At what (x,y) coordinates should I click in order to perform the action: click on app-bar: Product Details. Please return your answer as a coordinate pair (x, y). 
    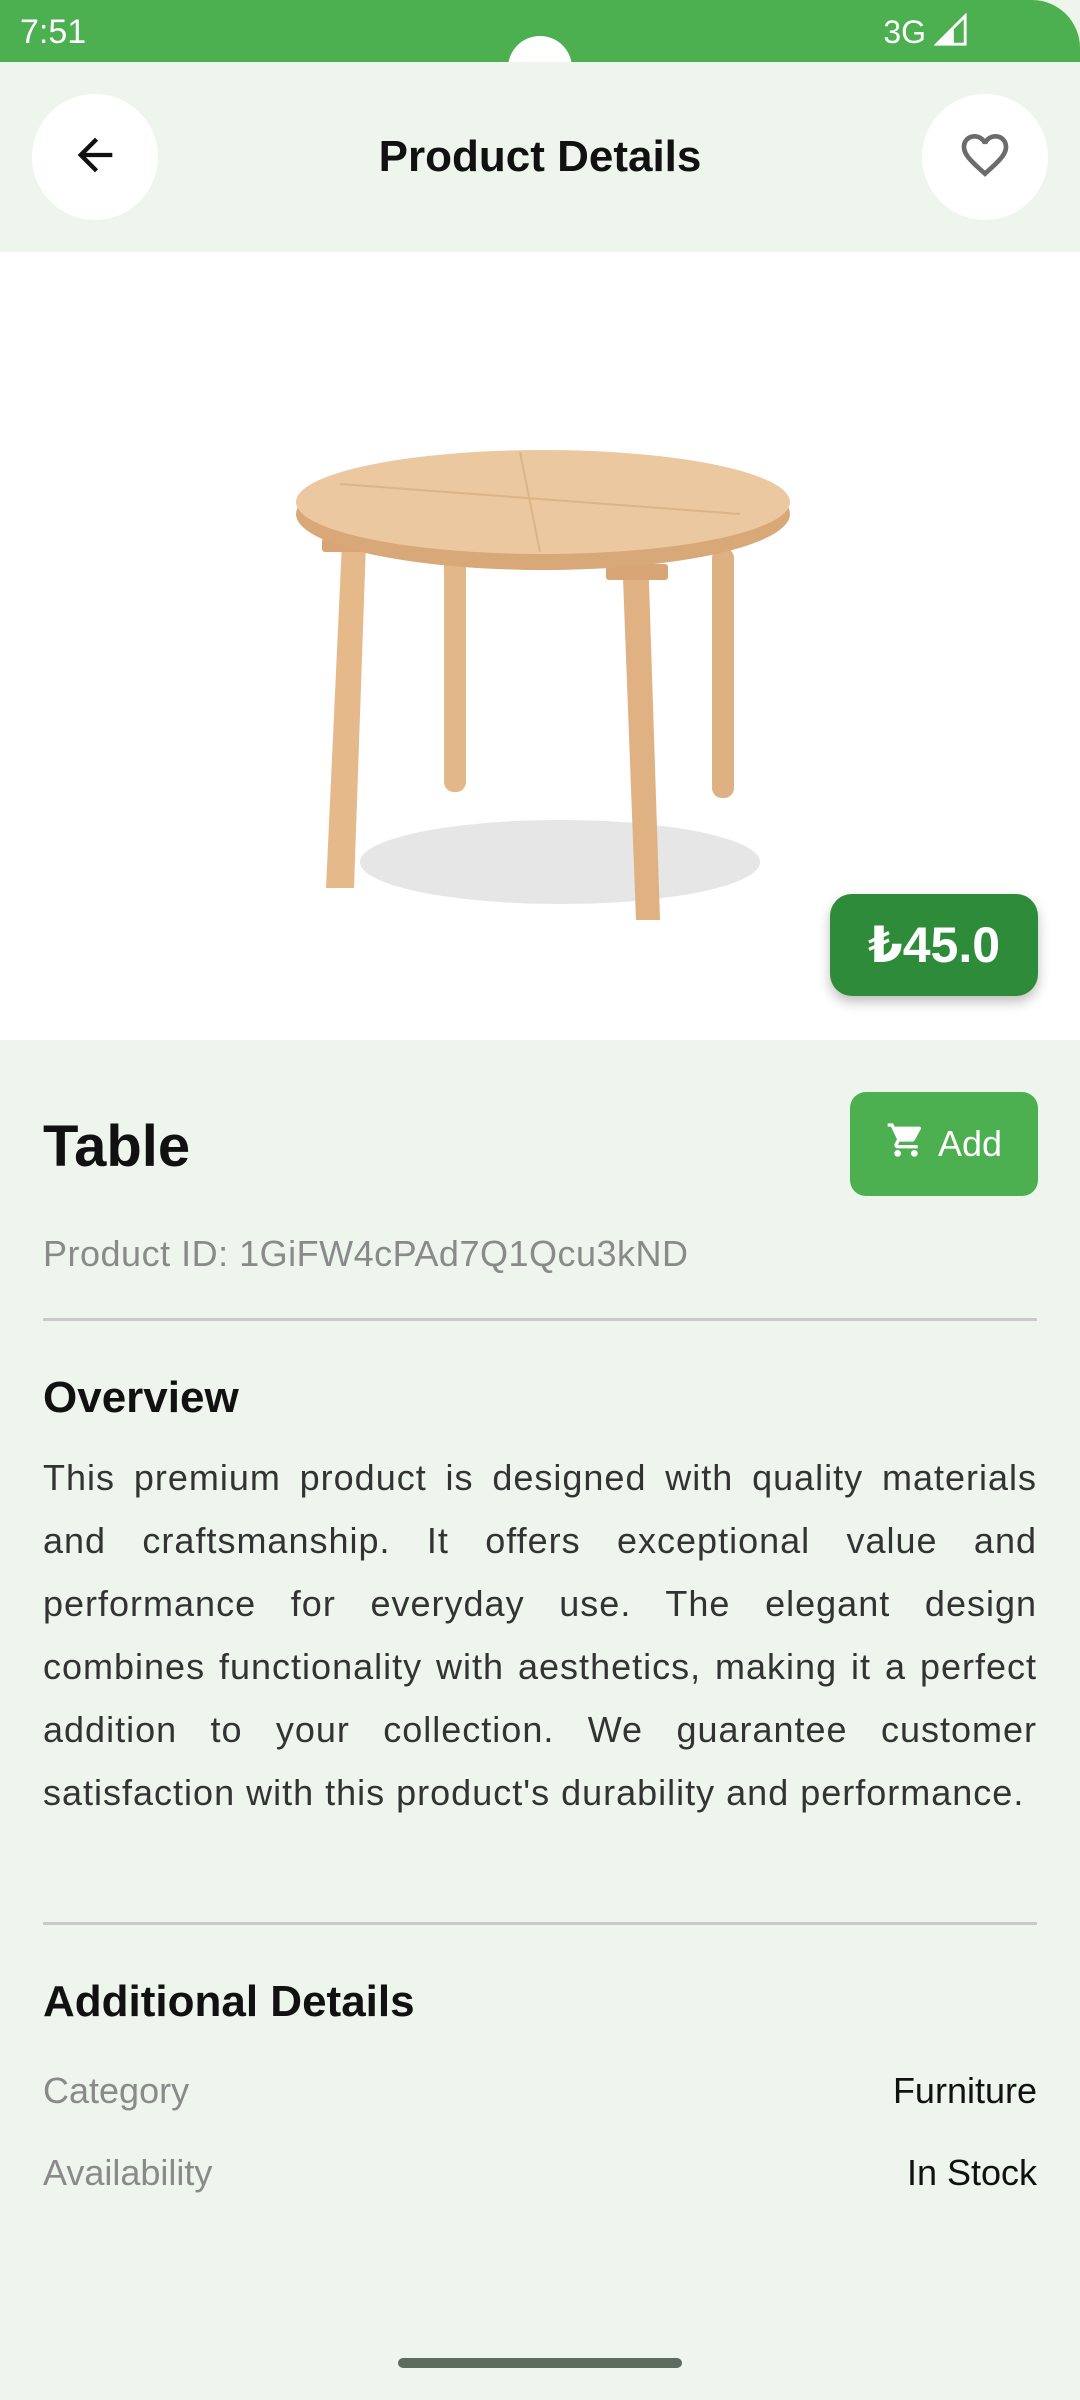
    Looking at the image, I should click on (540, 157).